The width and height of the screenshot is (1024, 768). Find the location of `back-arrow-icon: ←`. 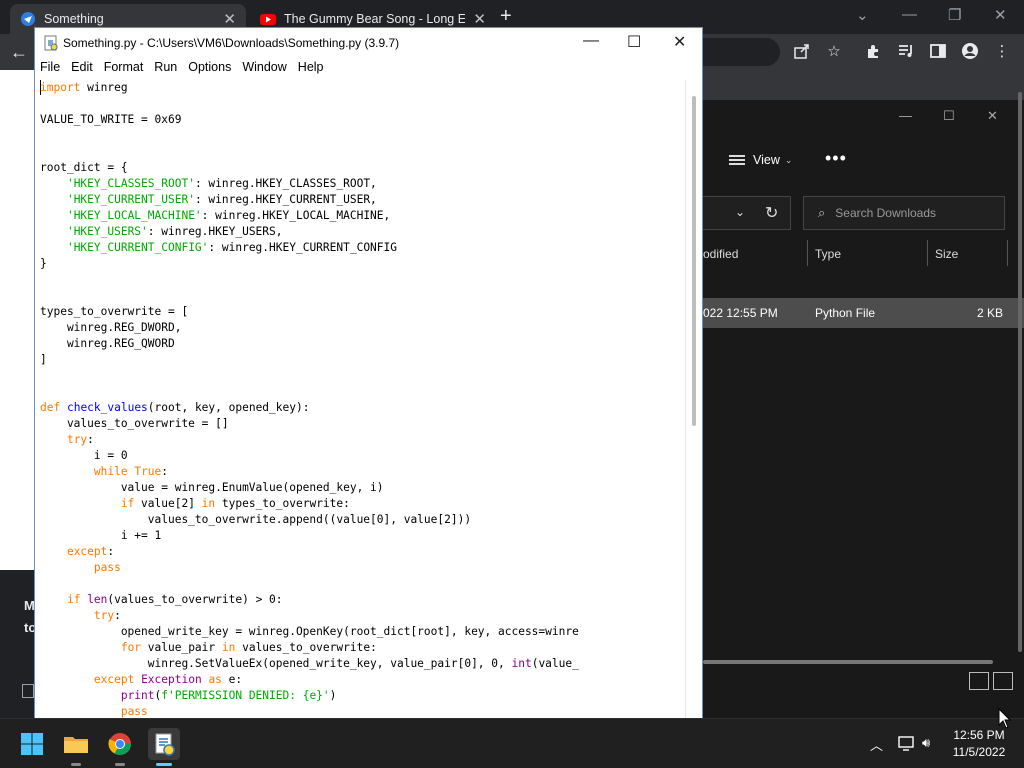

back-arrow-icon: ← is located at coordinates (19, 52).